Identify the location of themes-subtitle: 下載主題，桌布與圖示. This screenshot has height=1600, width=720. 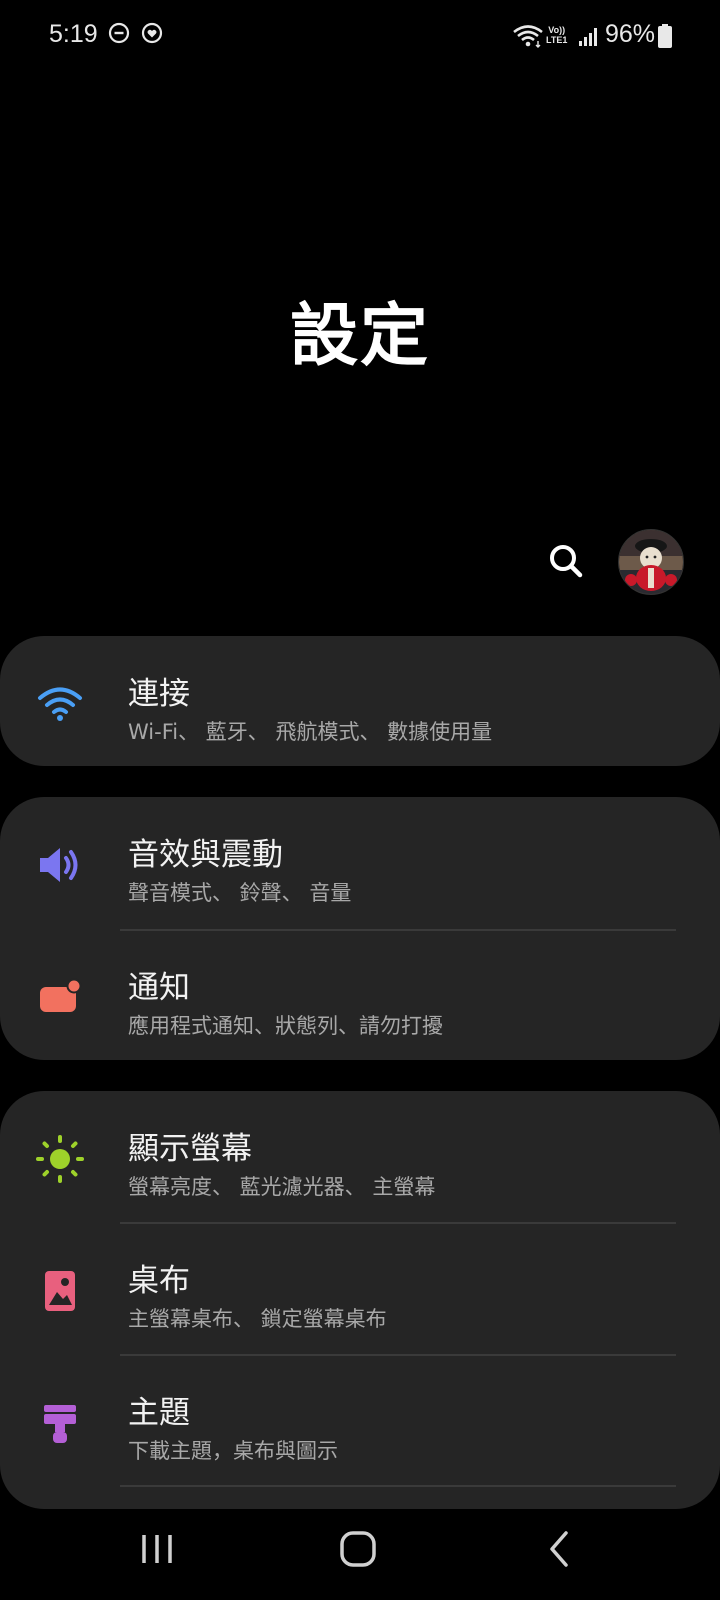
(233, 1451).